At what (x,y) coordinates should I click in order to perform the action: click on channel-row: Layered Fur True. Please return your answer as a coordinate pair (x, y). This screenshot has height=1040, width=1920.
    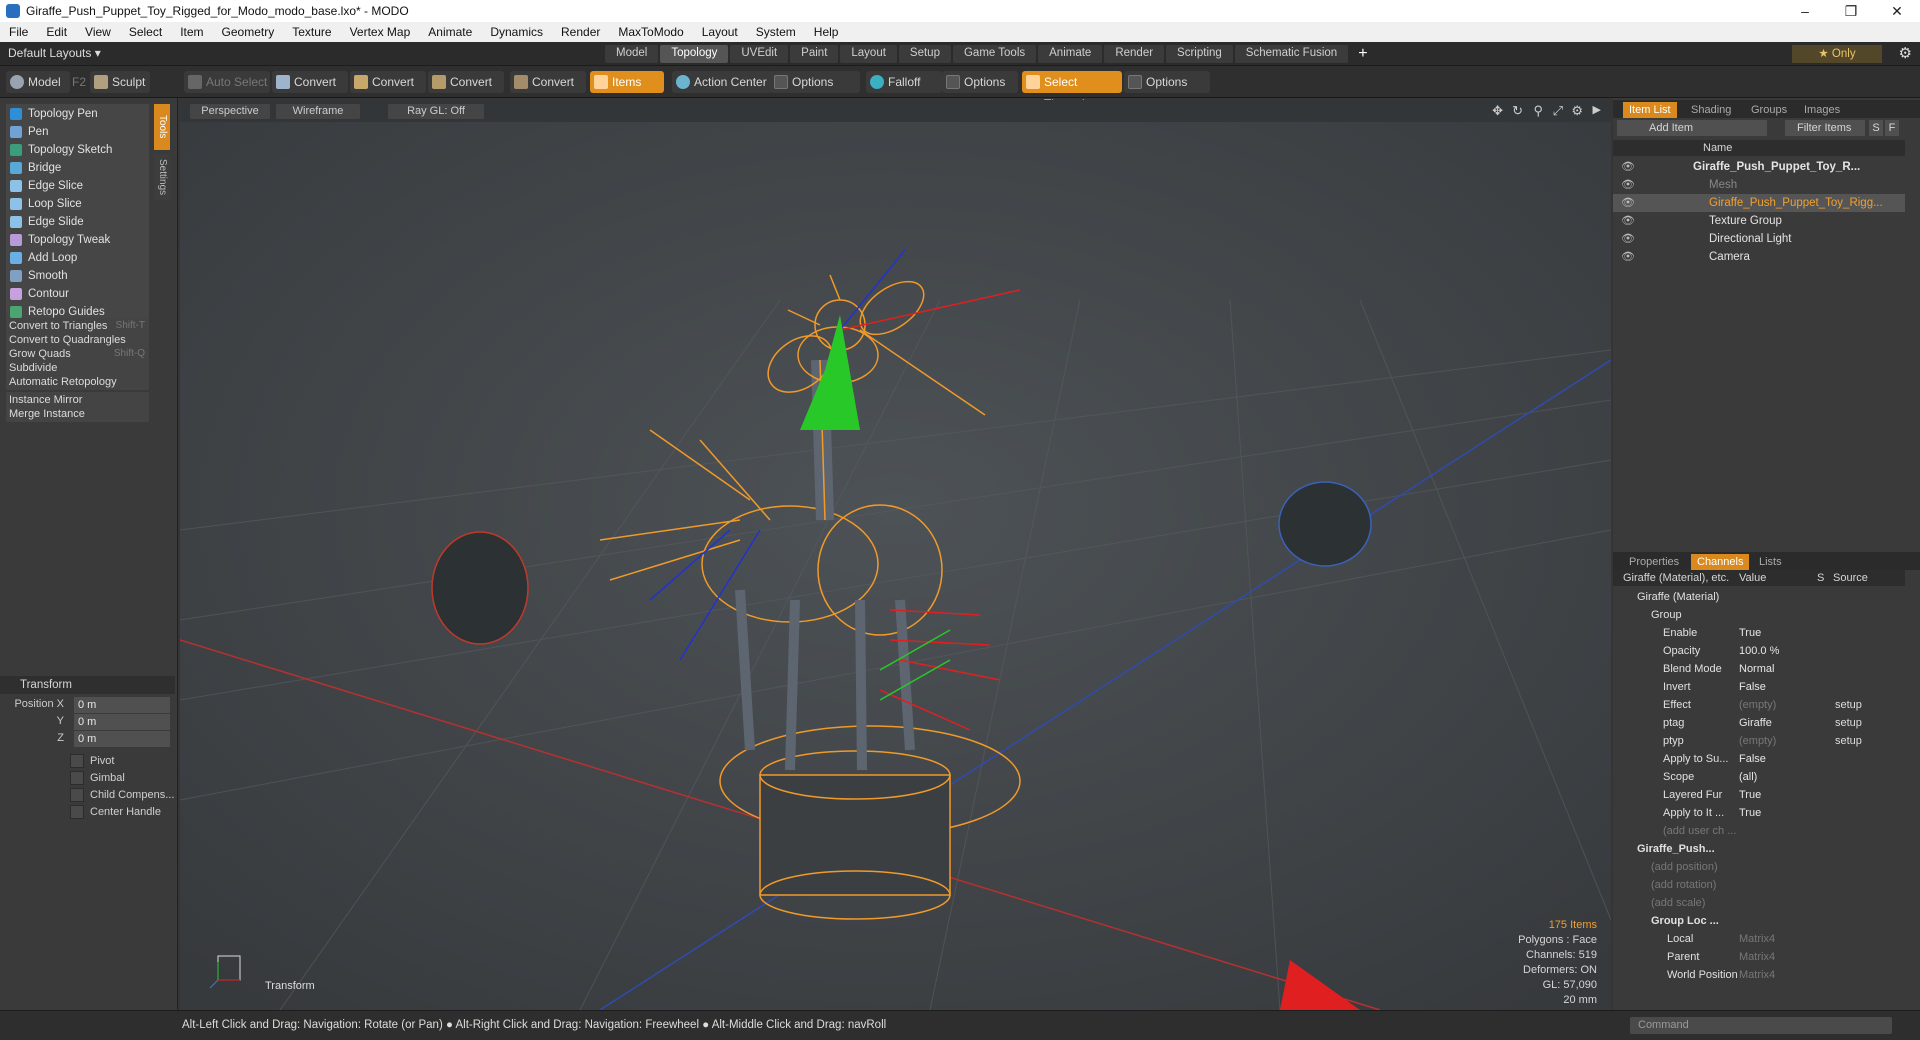
    Looking at the image, I should click on (1759, 795).